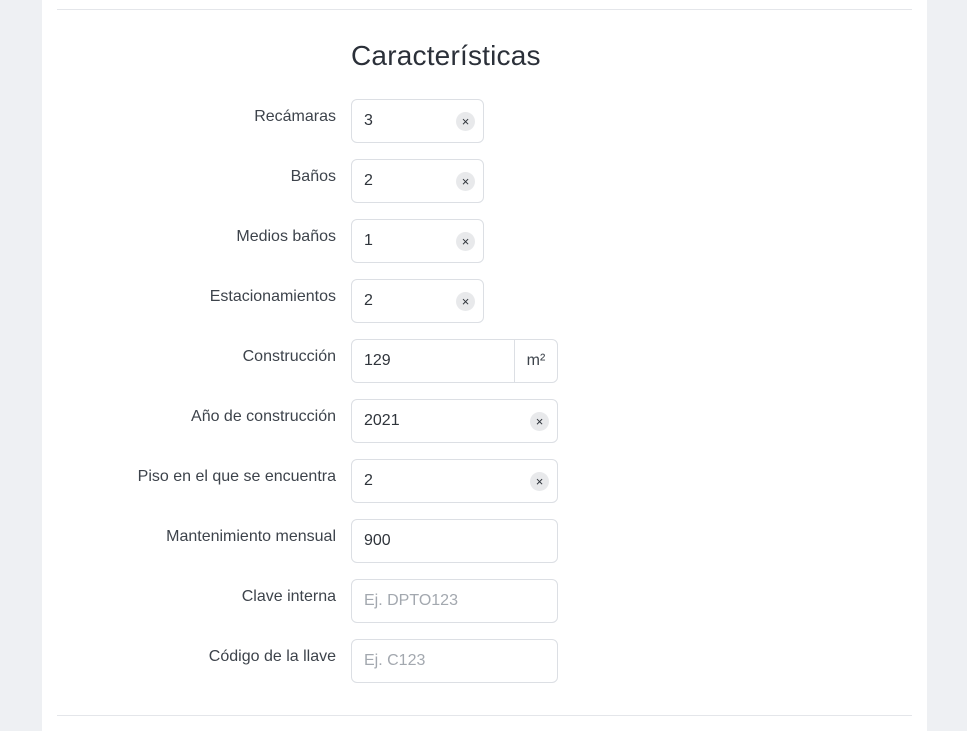  Describe the element at coordinates (272, 656) in the screenshot. I see `codigo-llave-label: Código de la llave` at that location.